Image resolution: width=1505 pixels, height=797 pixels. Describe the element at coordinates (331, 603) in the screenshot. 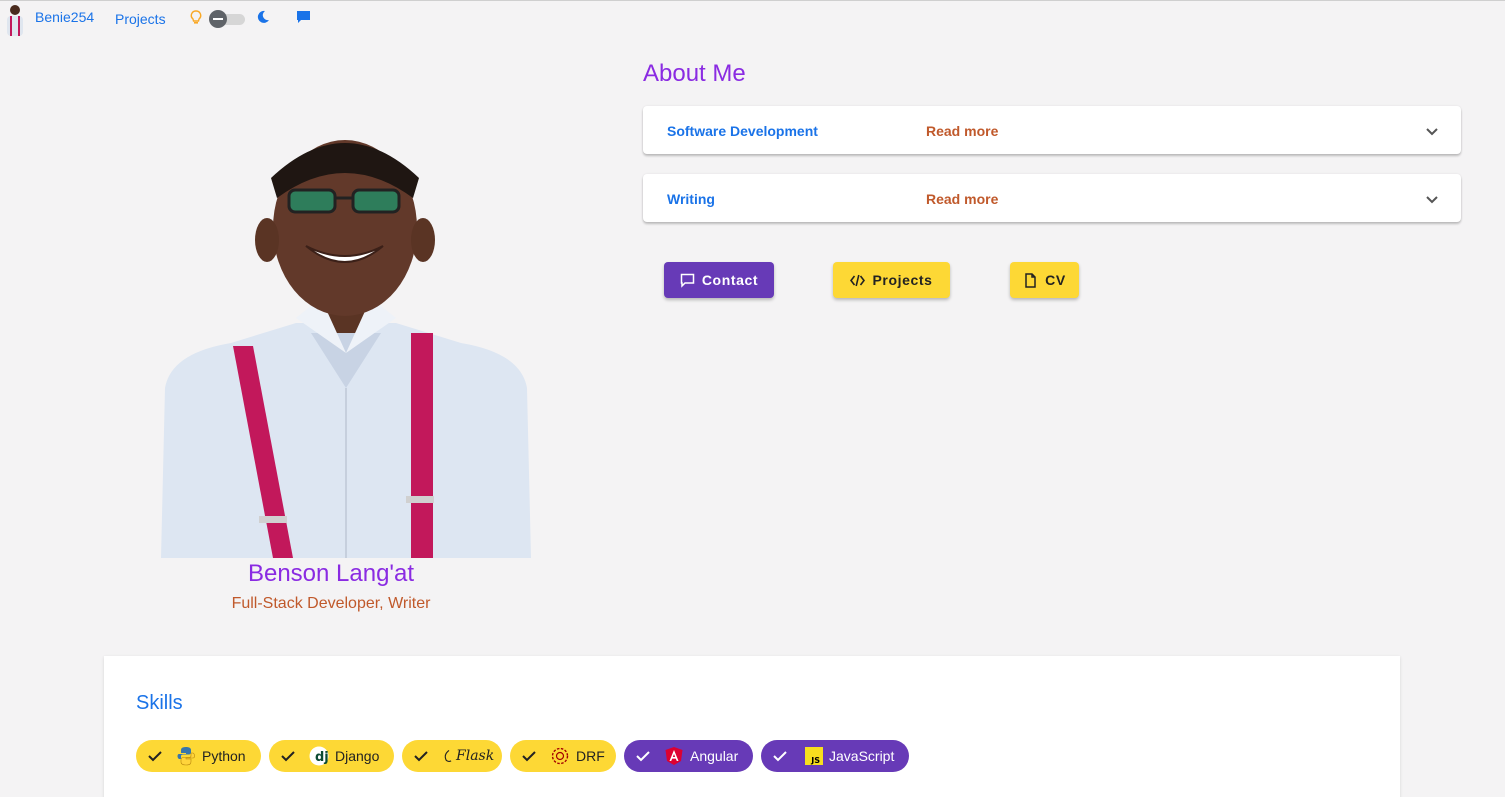

I see `profile-role: Full-Stack Developer, Writer` at that location.